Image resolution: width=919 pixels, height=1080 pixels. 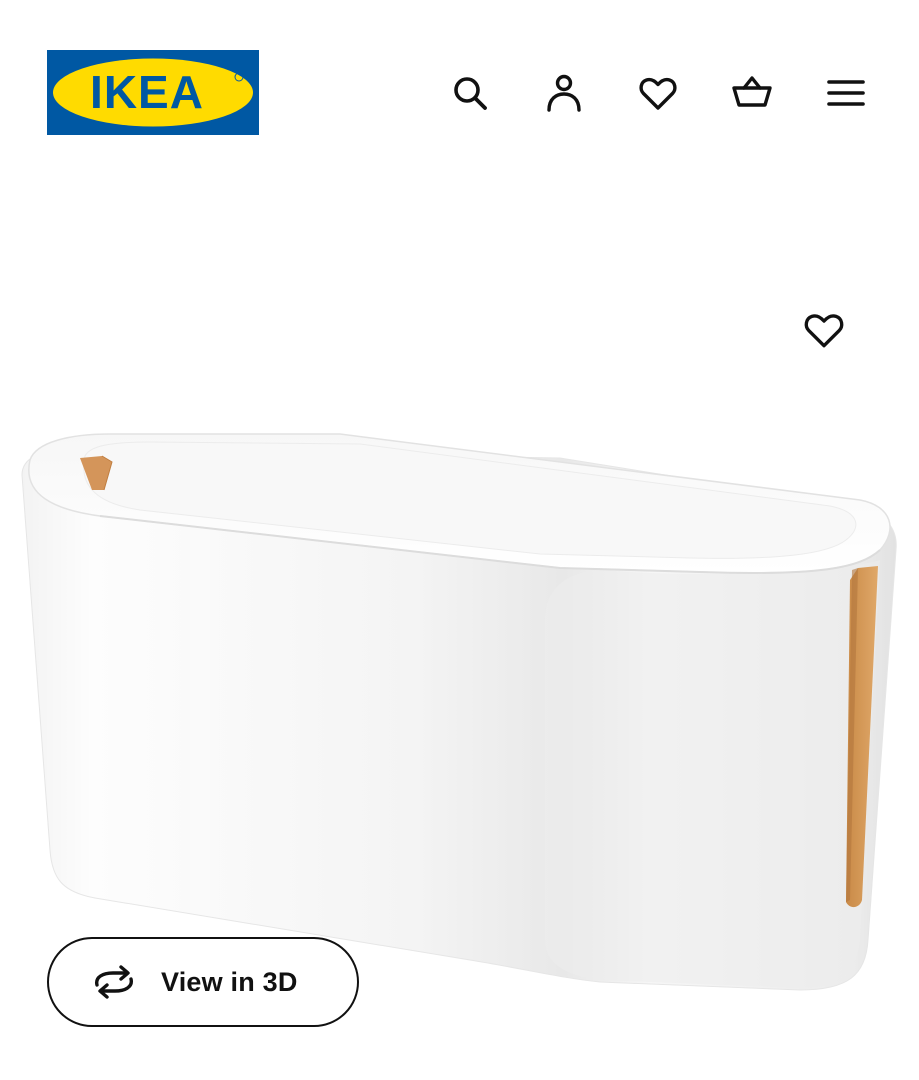 What do you see at coordinates (147, 92) in the screenshot?
I see `logo-wordmark: IKEA` at bounding box center [147, 92].